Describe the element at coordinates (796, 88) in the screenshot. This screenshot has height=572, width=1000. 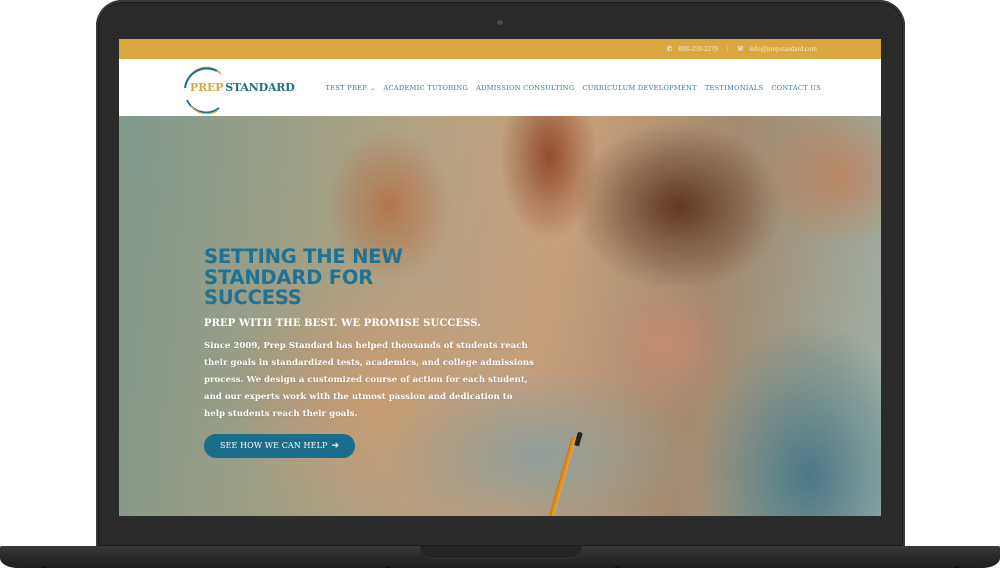
I see `nav-item-contact-us: CONTACT US` at that location.